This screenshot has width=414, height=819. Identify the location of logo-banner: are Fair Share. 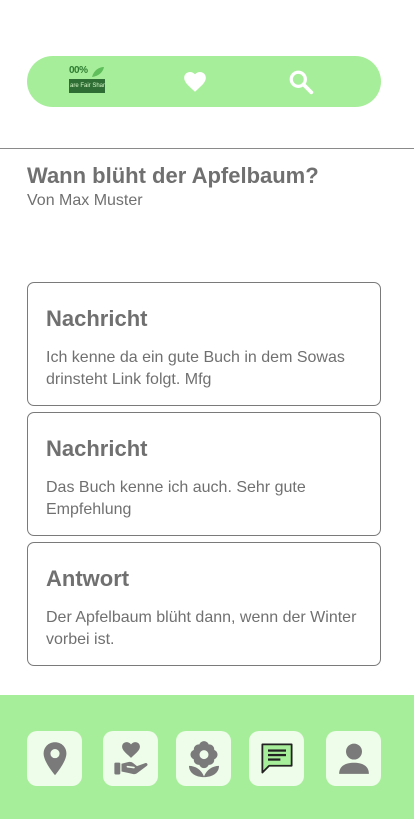
(87, 86).